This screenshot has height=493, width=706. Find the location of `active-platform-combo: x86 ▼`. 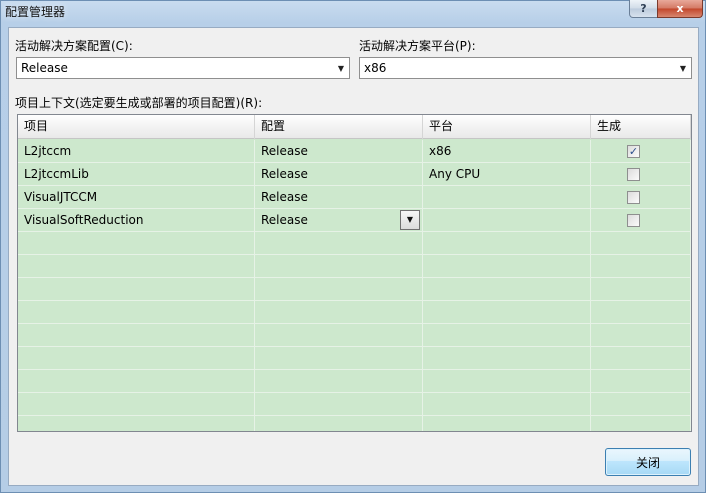

active-platform-combo: x86 ▼ is located at coordinates (525, 68).